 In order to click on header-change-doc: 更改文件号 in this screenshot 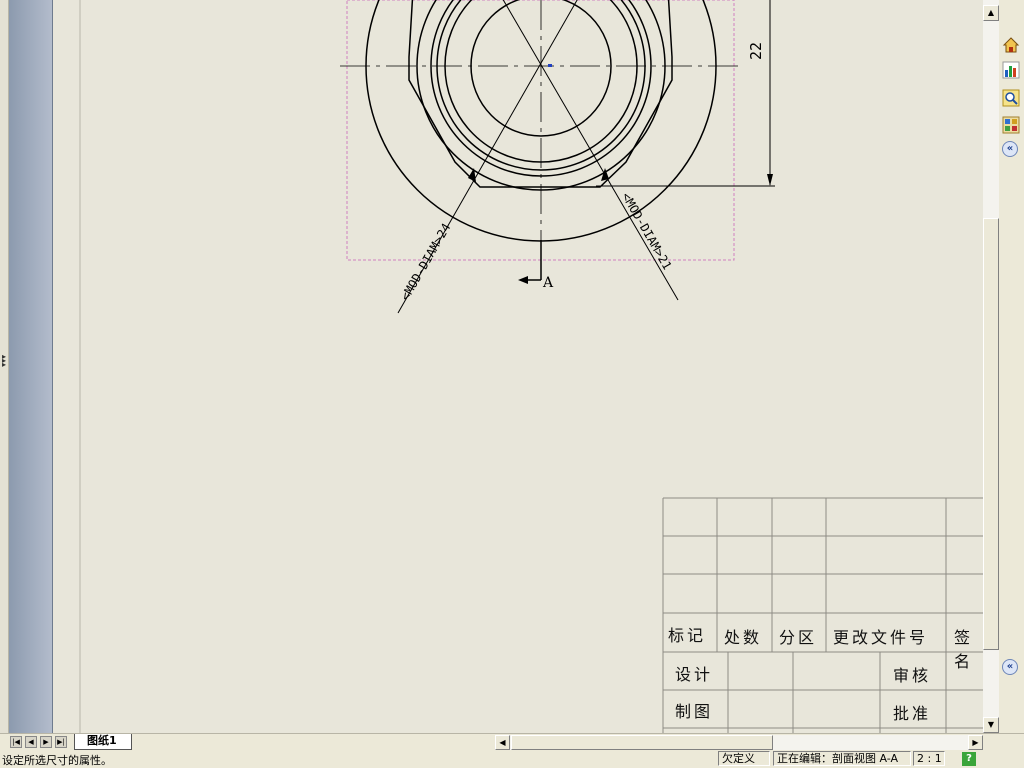, I will do `click(881, 637)`.